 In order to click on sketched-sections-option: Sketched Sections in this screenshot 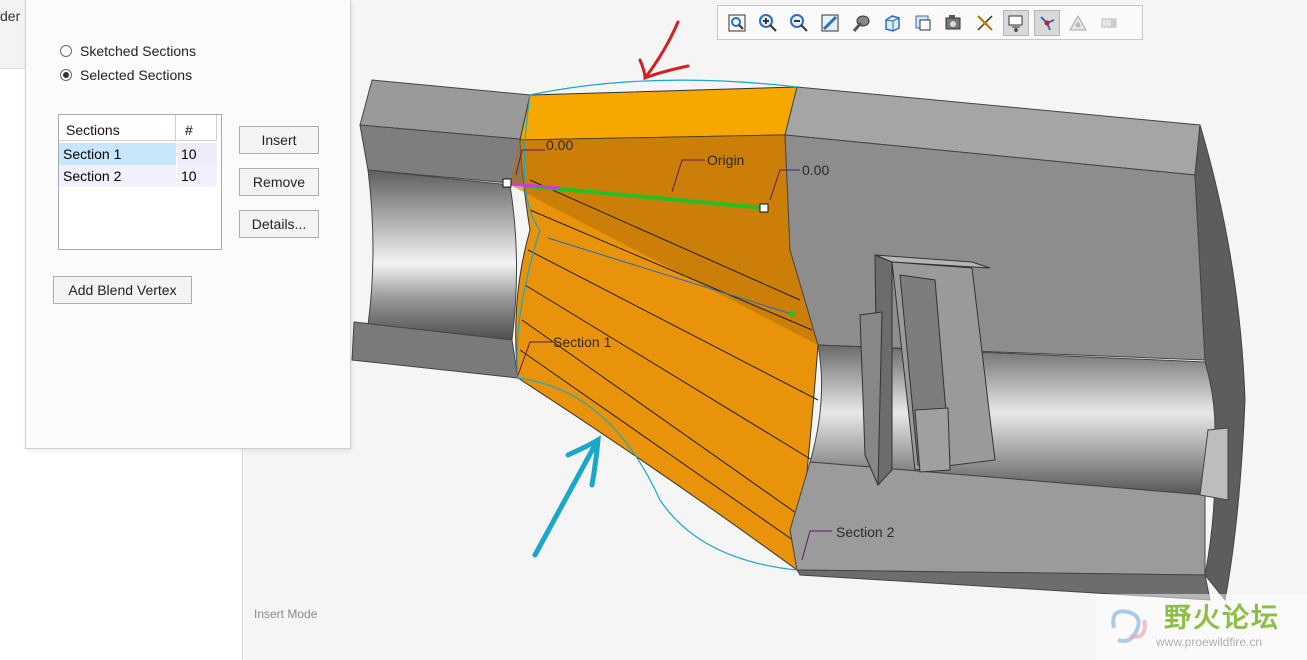, I will do `click(128, 51)`.